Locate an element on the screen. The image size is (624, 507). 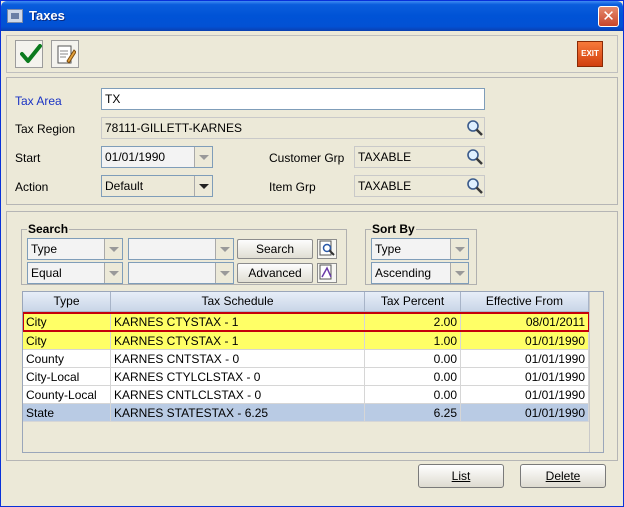
app-window-icon is located at coordinates (15, 16).